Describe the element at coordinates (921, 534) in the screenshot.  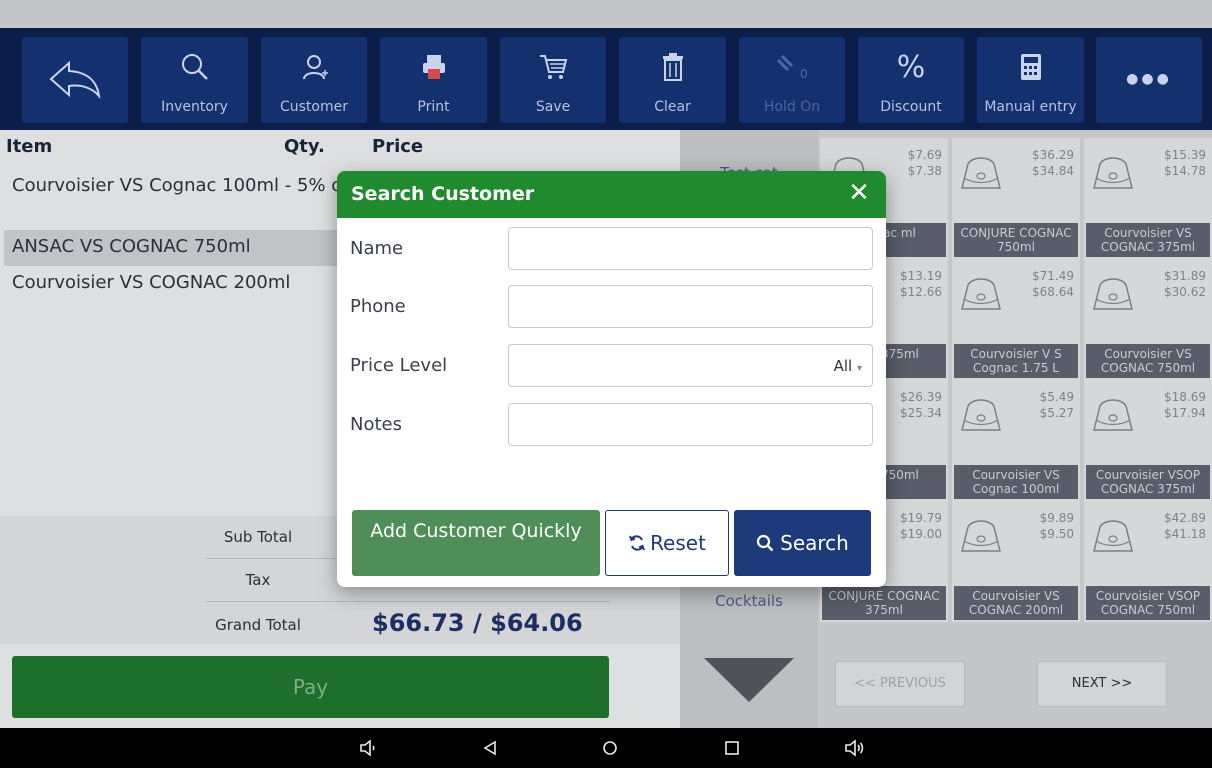
I see `product-price-alt: $19.00` at that location.